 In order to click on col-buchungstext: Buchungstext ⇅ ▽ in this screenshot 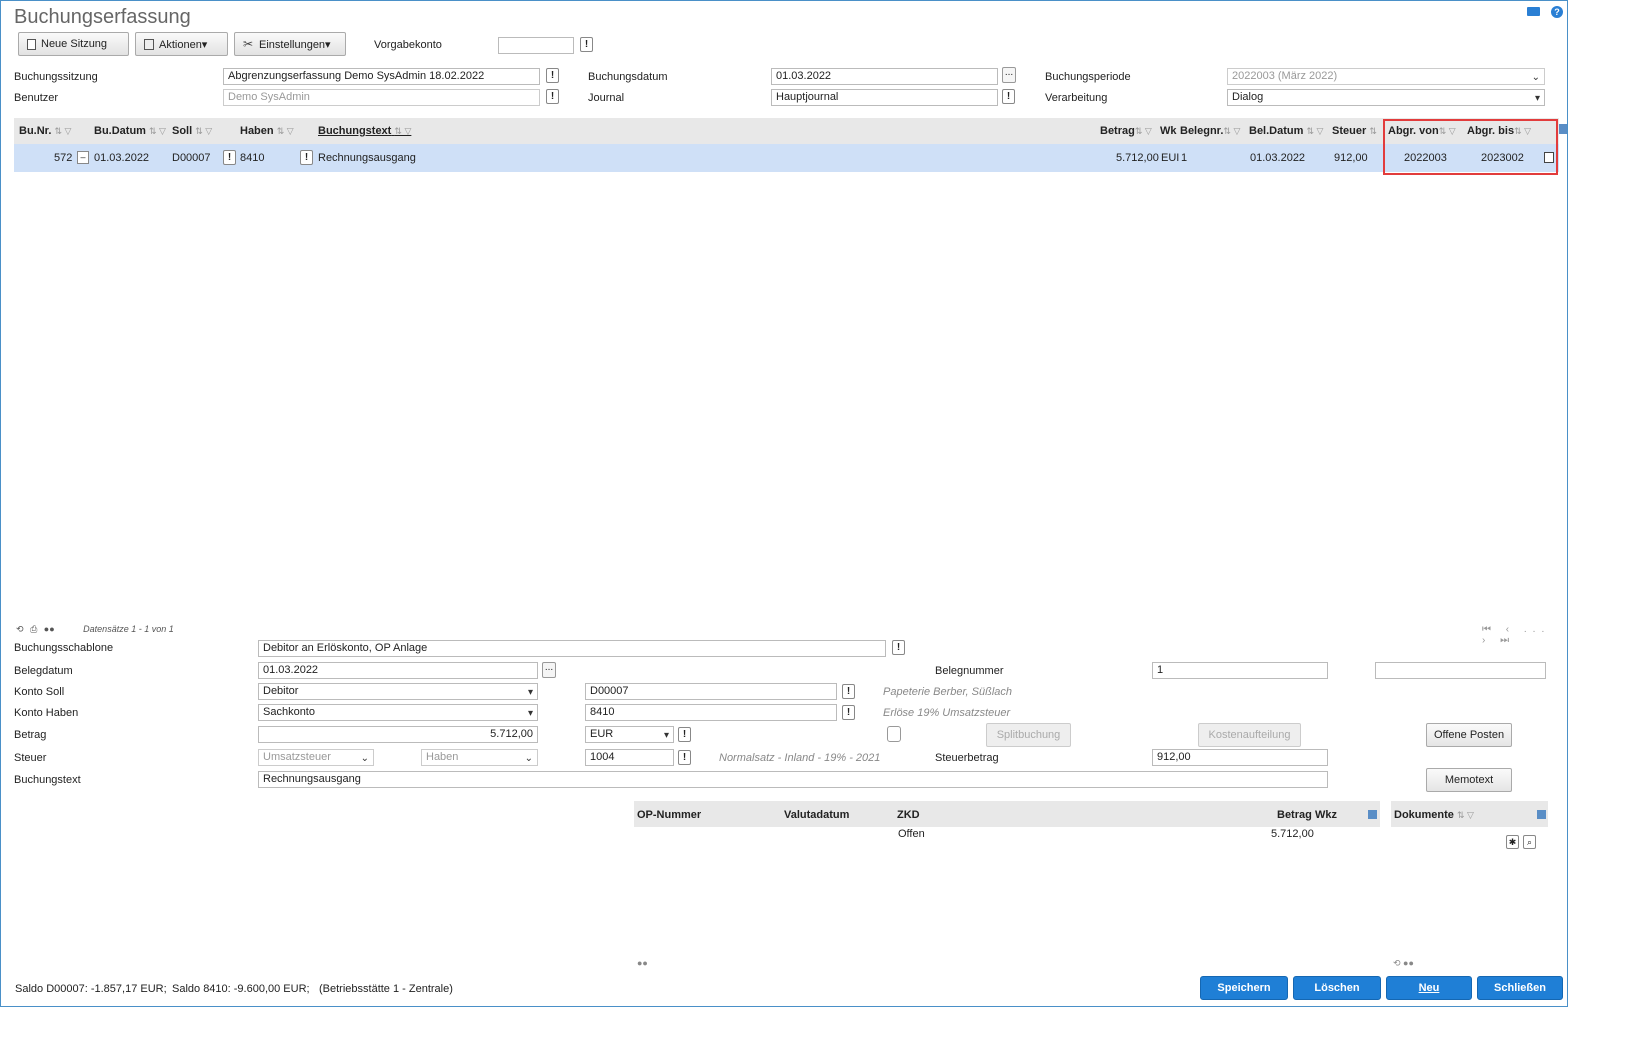, I will do `click(364, 131)`.